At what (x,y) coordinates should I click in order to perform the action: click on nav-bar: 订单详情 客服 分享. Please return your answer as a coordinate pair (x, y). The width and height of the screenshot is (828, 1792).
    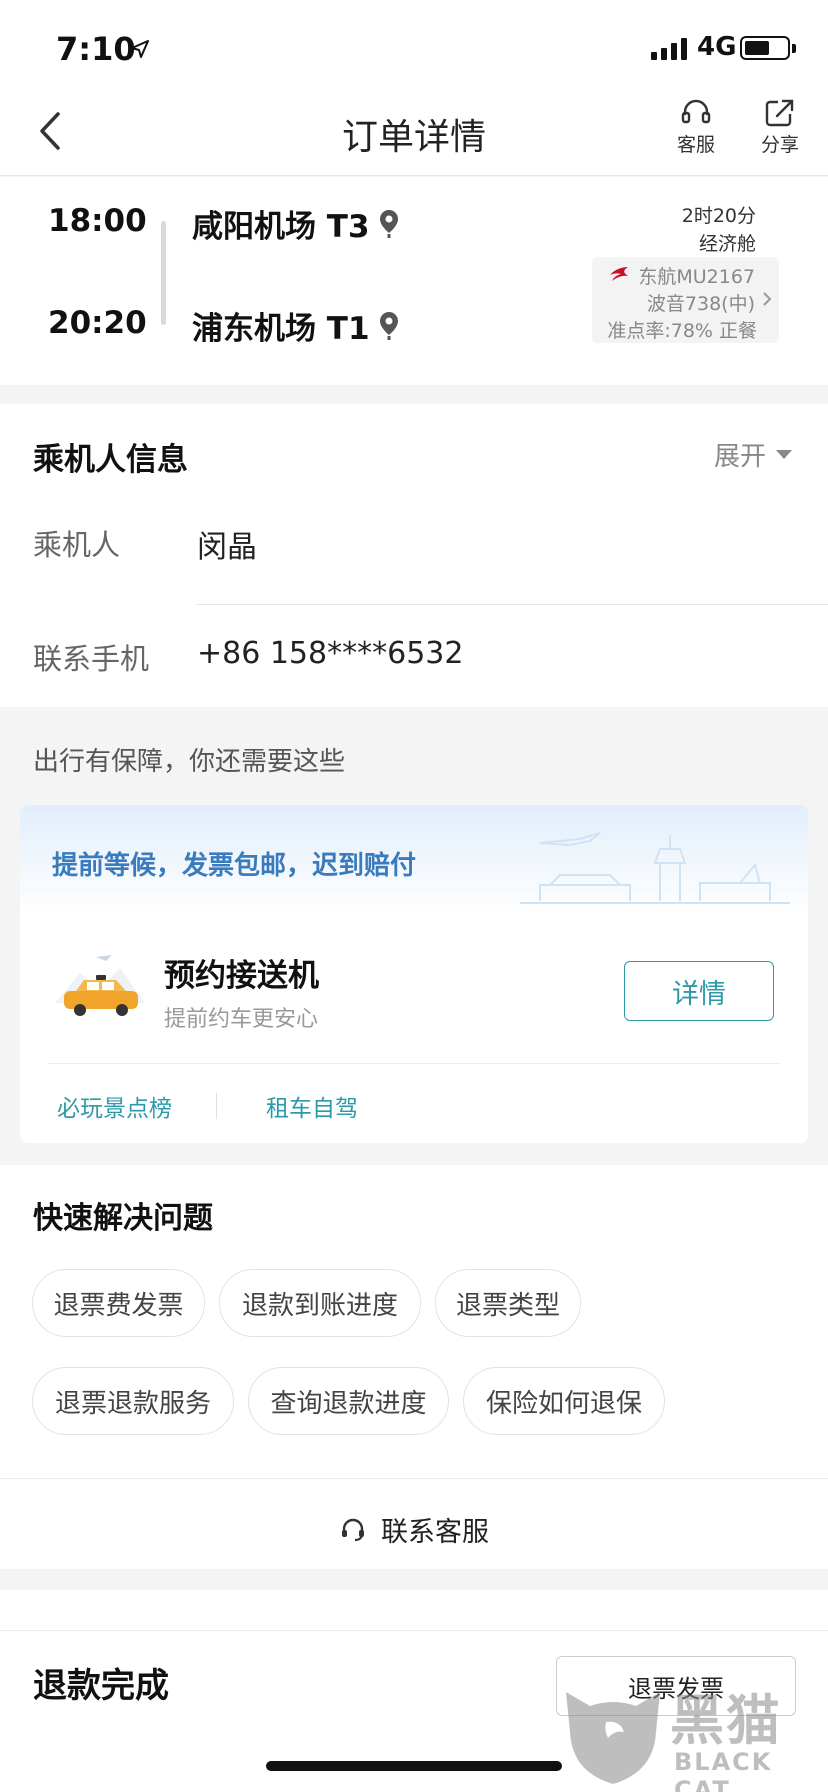
    Looking at the image, I should click on (414, 134).